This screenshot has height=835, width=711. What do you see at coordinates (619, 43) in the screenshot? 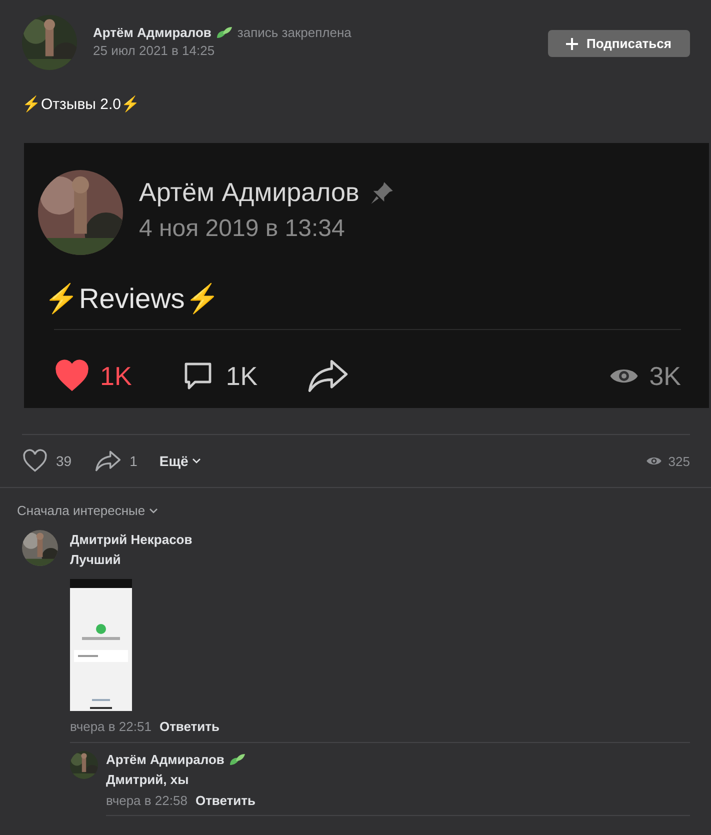
I see `subscribe-button: Подписаться` at bounding box center [619, 43].